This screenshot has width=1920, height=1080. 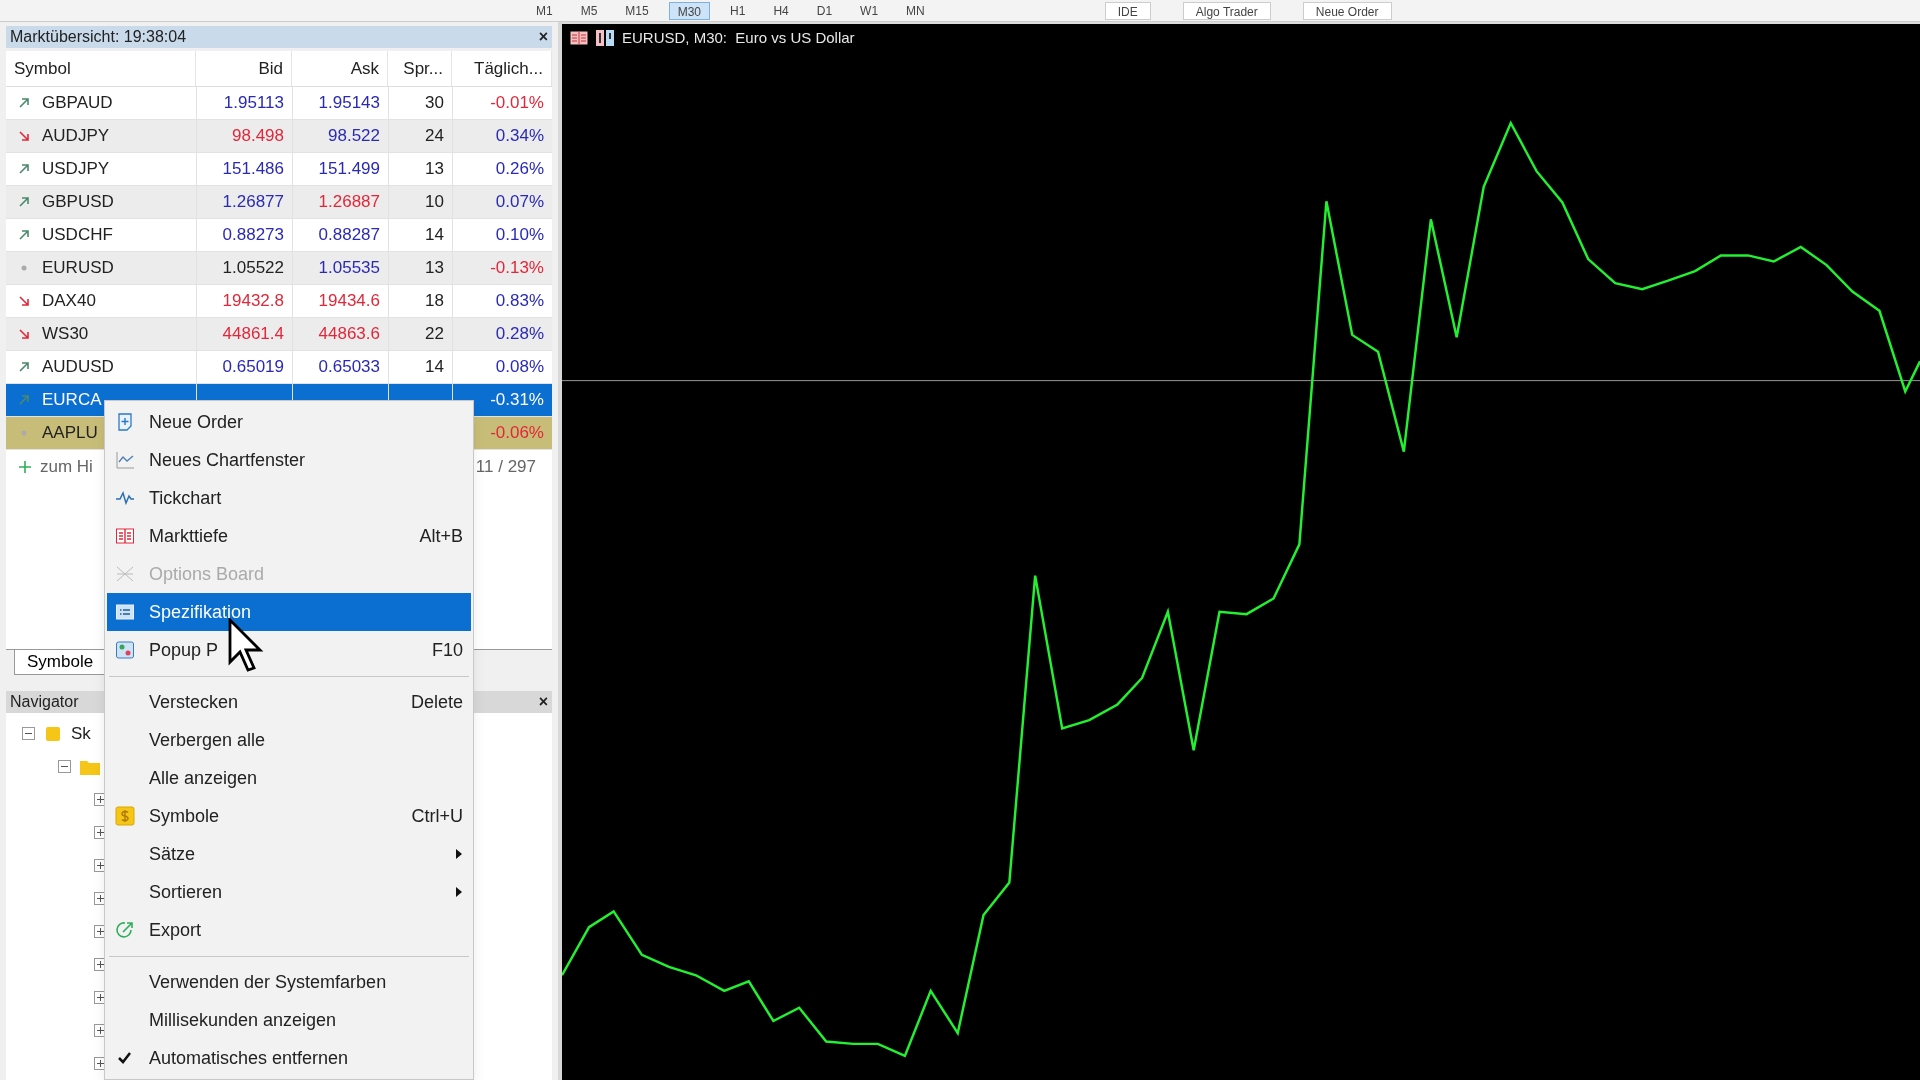 What do you see at coordinates (519, 301) in the screenshot?
I see `change-cell-text: 0.83%` at bounding box center [519, 301].